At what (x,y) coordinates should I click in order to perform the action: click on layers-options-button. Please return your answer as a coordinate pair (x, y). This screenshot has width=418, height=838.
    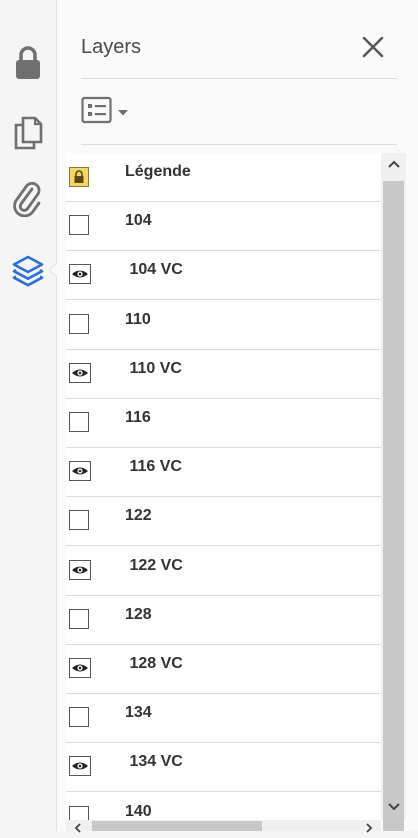
    Looking at the image, I should click on (105, 110).